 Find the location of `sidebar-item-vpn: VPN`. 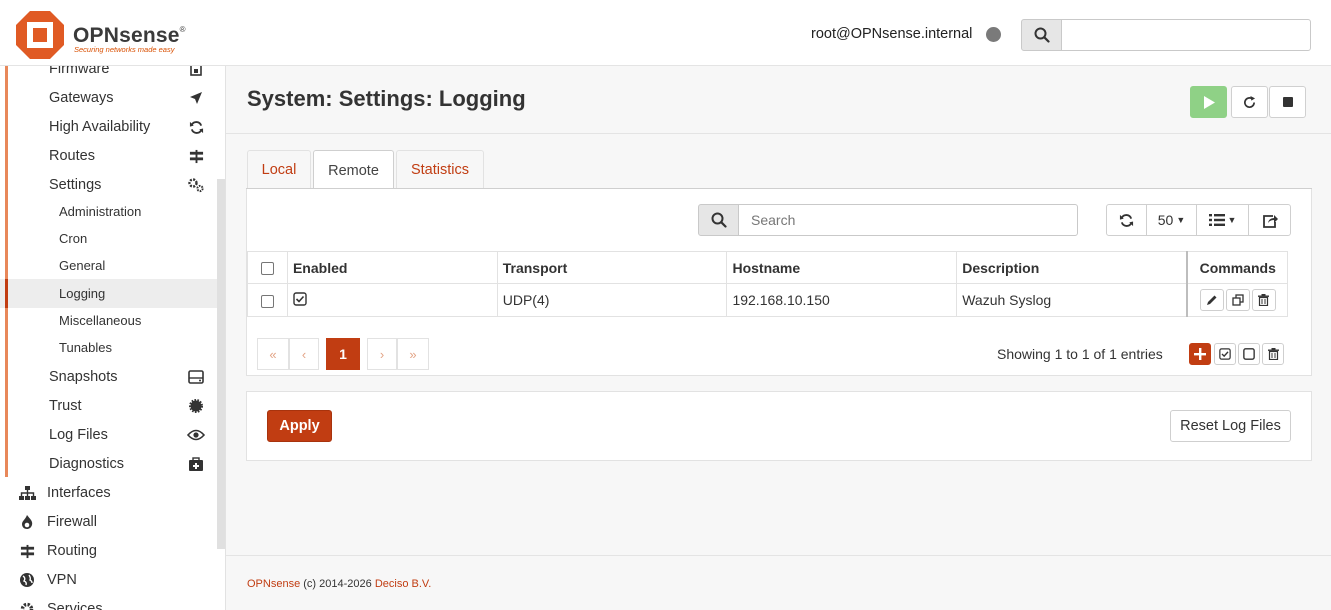

sidebar-item-vpn: VPN is located at coordinates (108, 579).